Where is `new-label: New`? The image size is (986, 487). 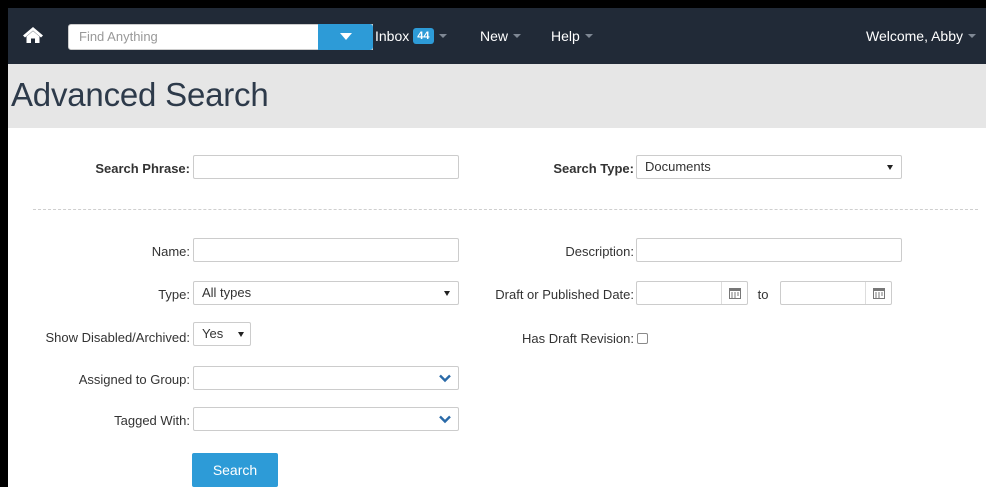
new-label: New is located at coordinates (494, 36).